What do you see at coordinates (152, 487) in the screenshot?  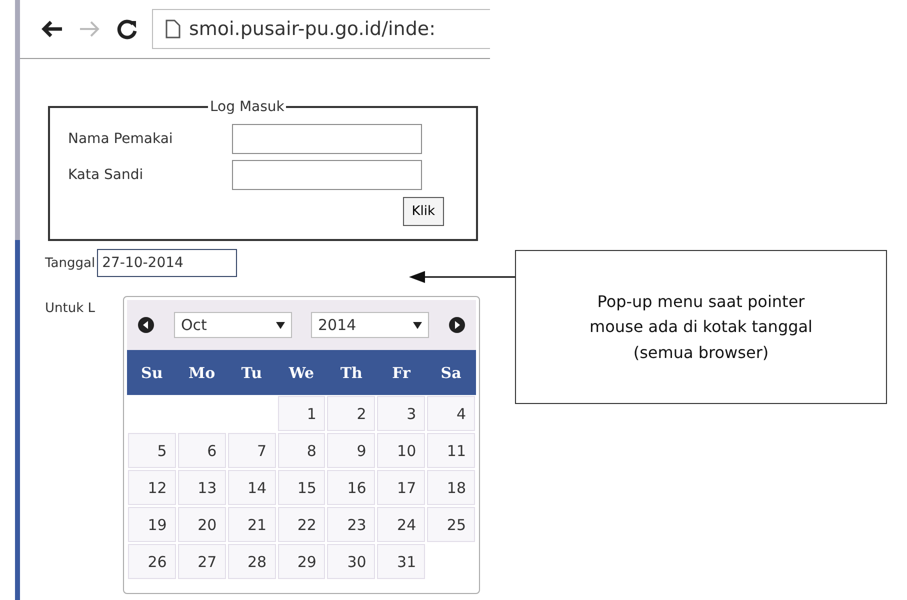 I see `day-cell: 12` at bounding box center [152, 487].